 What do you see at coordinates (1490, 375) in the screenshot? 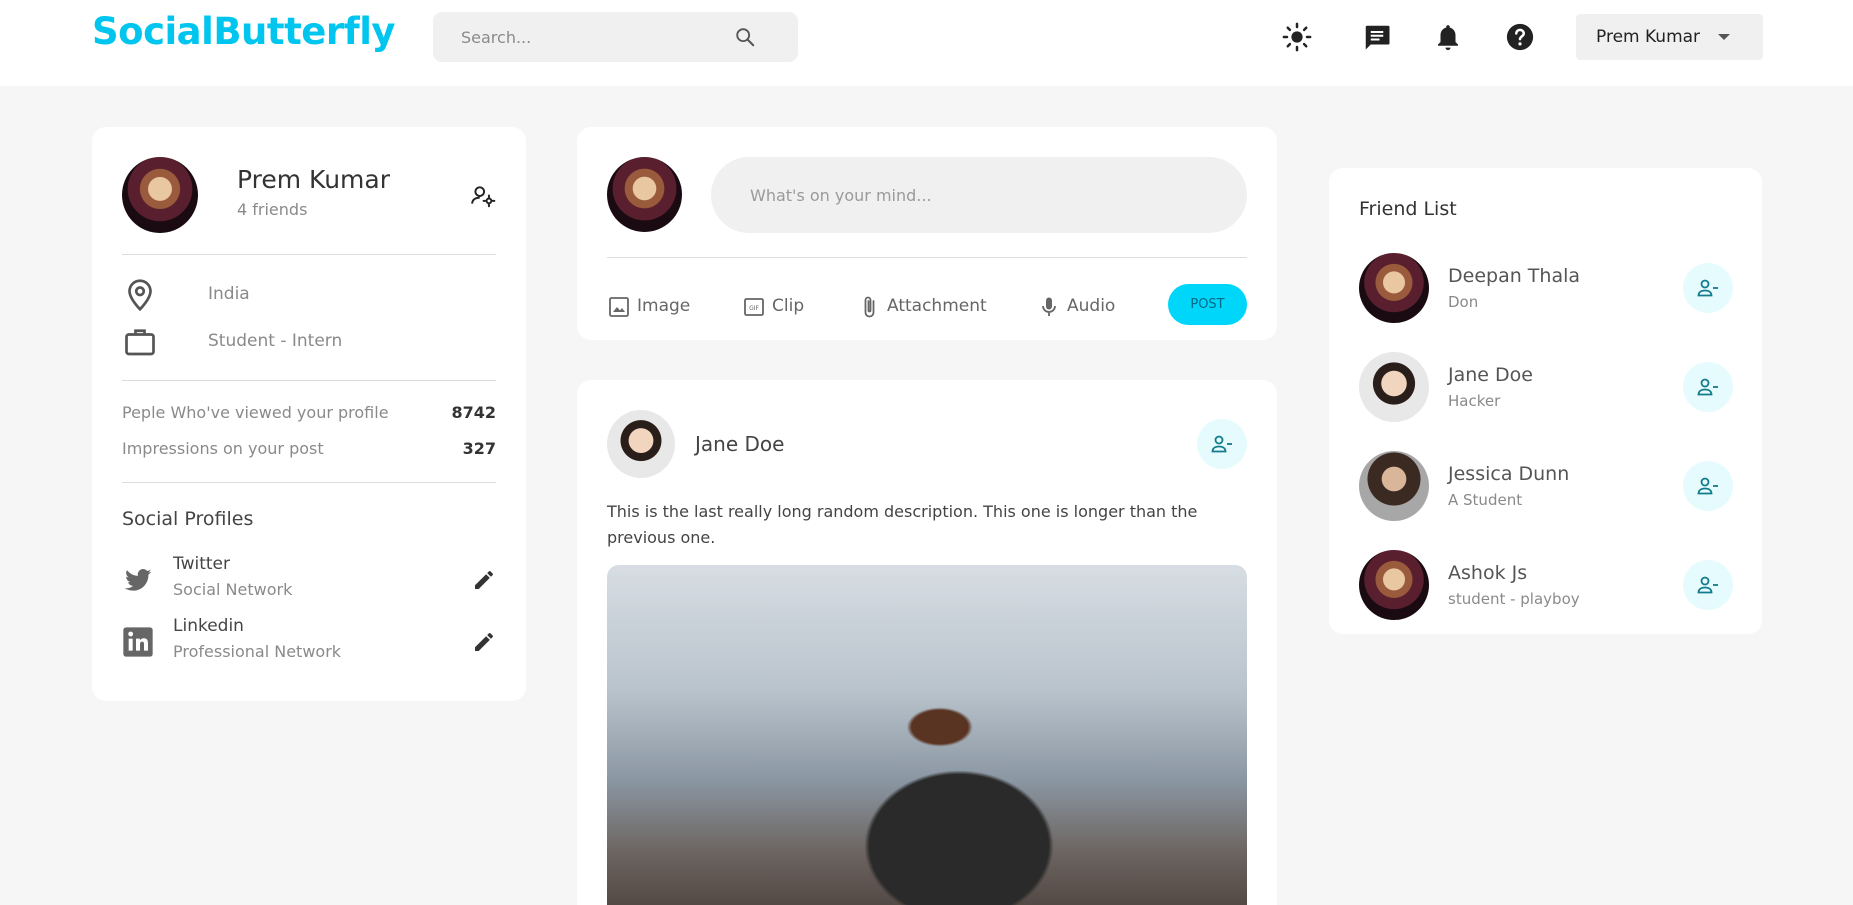
I see `friend-name: Jane Doe` at bounding box center [1490, 375].